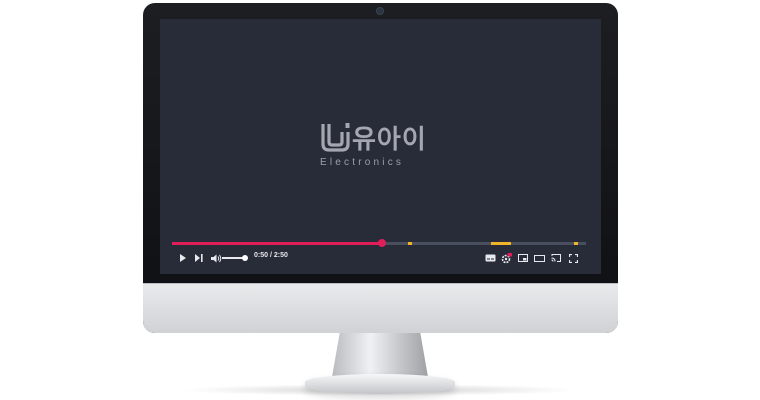 Image resolution: width=760 pixels, height=400 pixels. I want to click on cast-button, so click(556, 258).